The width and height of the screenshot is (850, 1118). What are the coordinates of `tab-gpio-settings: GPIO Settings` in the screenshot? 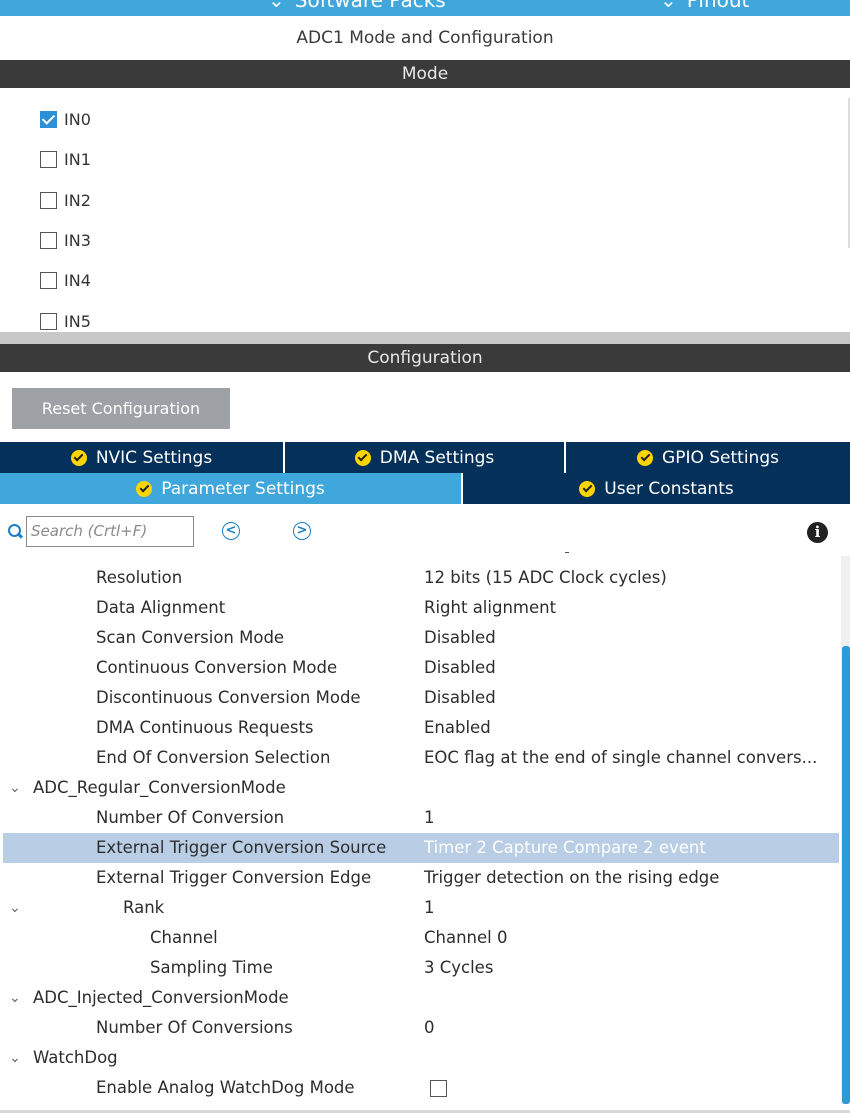 It's located at (708, 457).